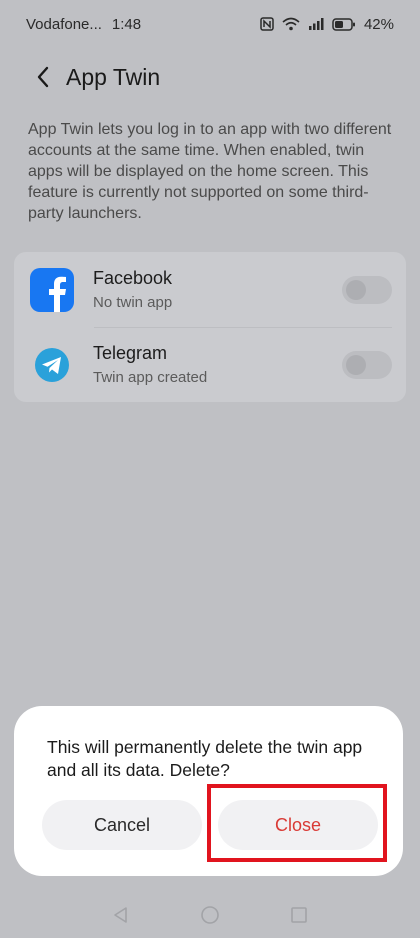  I want to click on navigation-bar, so click(210, 915).